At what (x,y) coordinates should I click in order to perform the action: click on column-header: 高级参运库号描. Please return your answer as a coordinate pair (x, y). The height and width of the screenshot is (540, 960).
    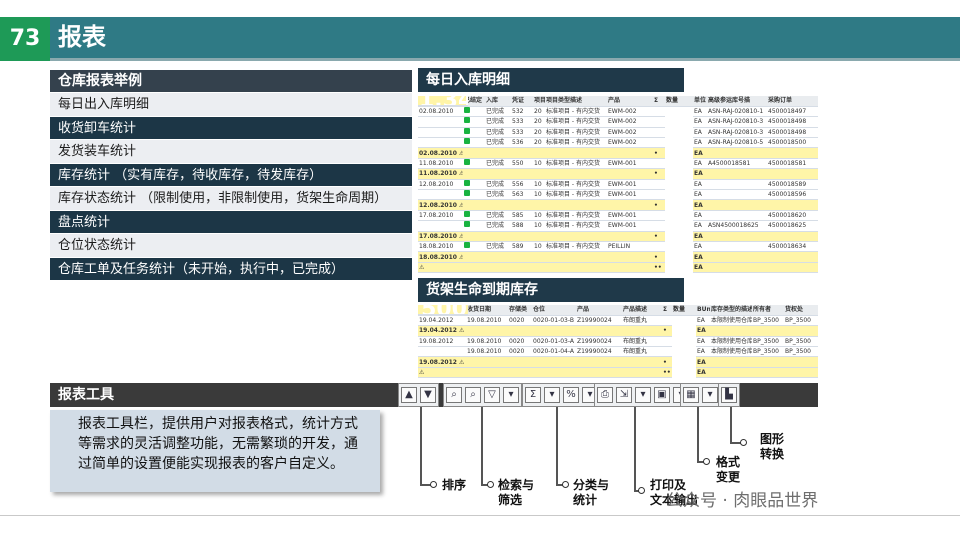
    Looking at the image, I should click on (737, 101).